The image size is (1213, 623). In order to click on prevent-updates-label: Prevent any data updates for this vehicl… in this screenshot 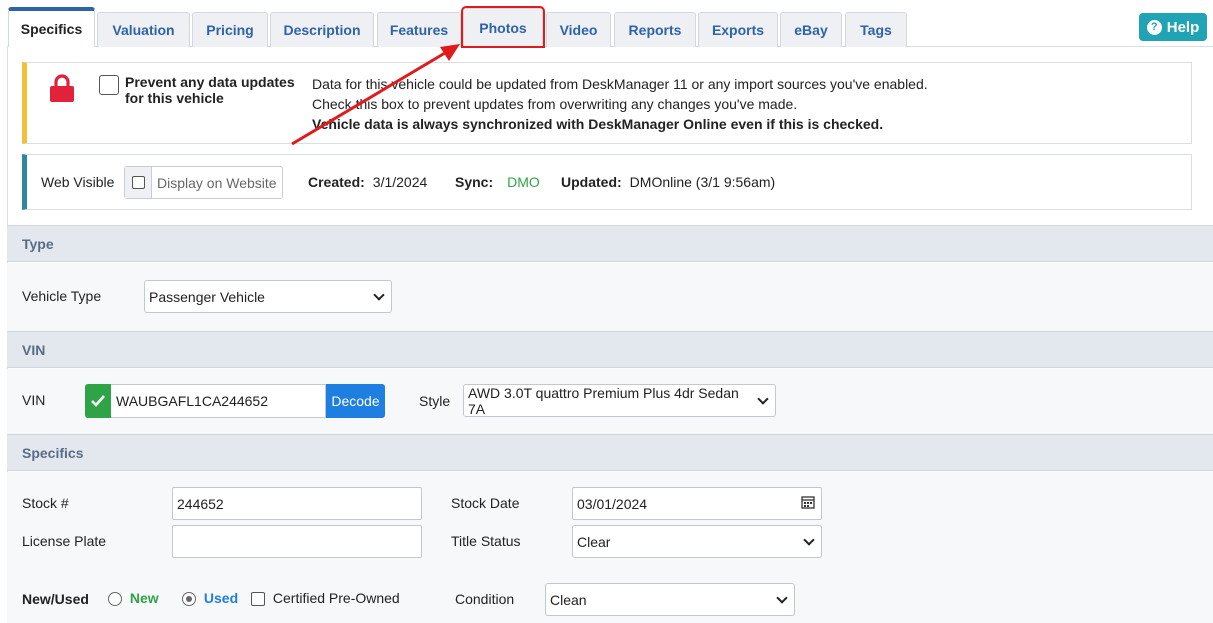, I will do `click(210, 90)`.